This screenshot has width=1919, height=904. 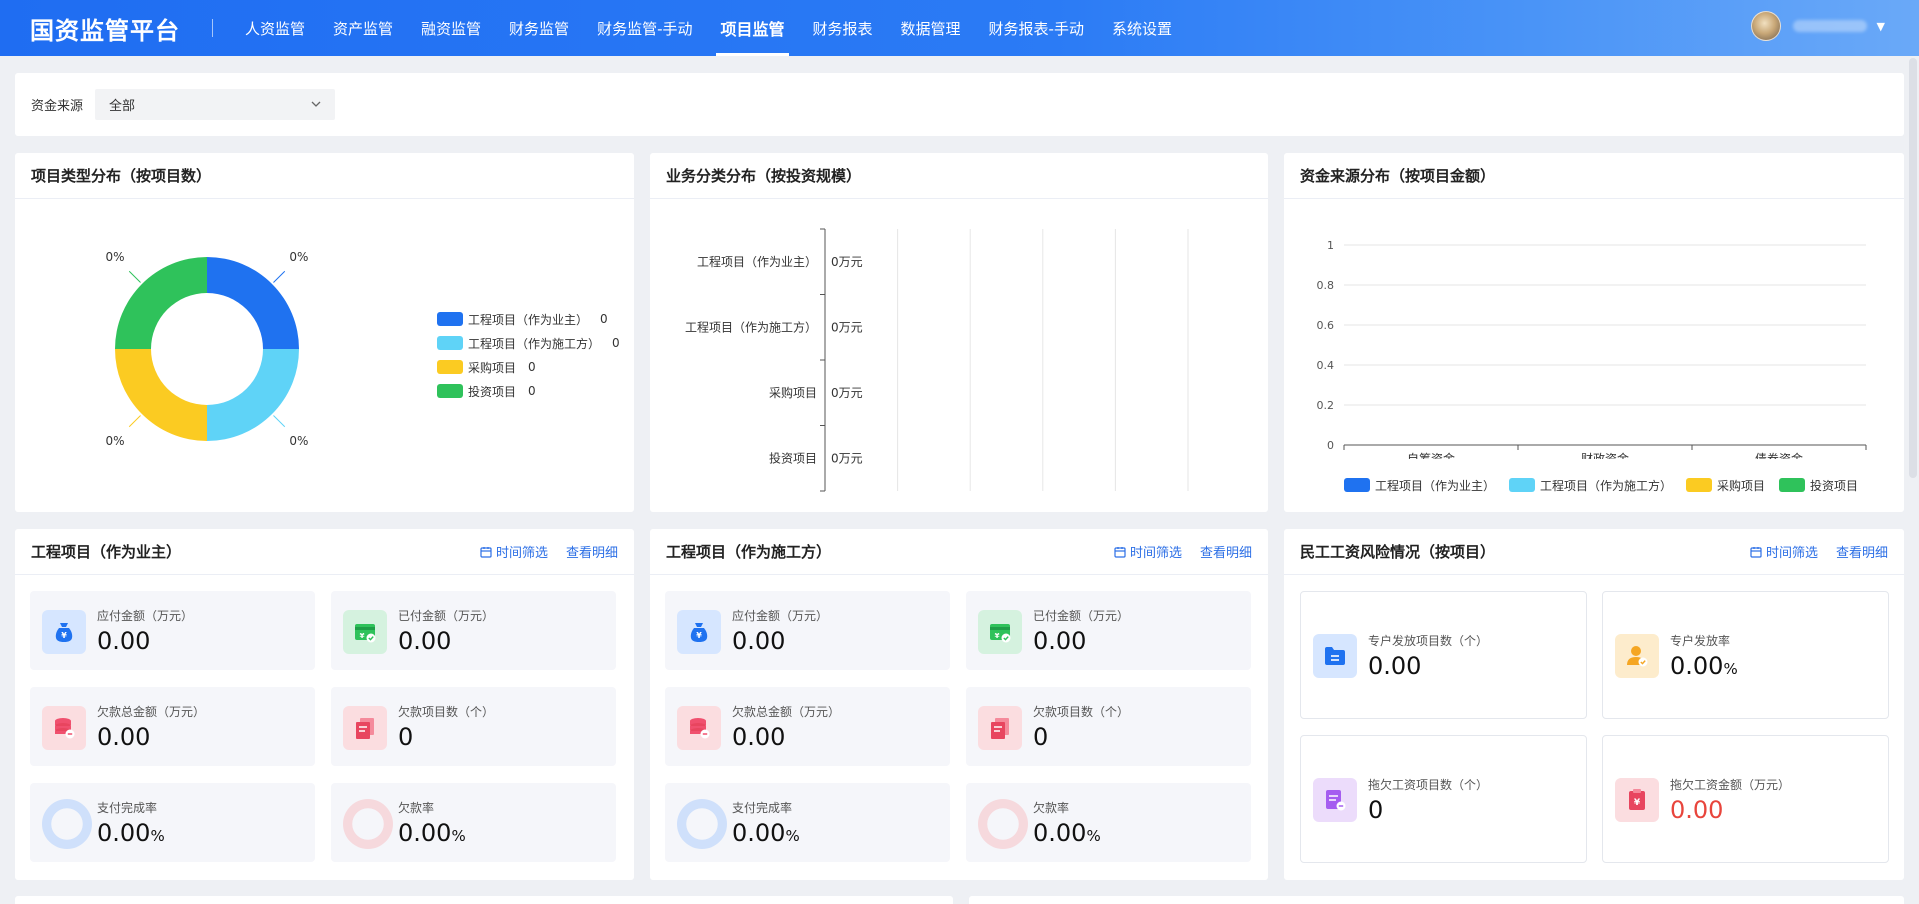 I want to click on legend-label: 采购项目, so click(x=1741, y=485).